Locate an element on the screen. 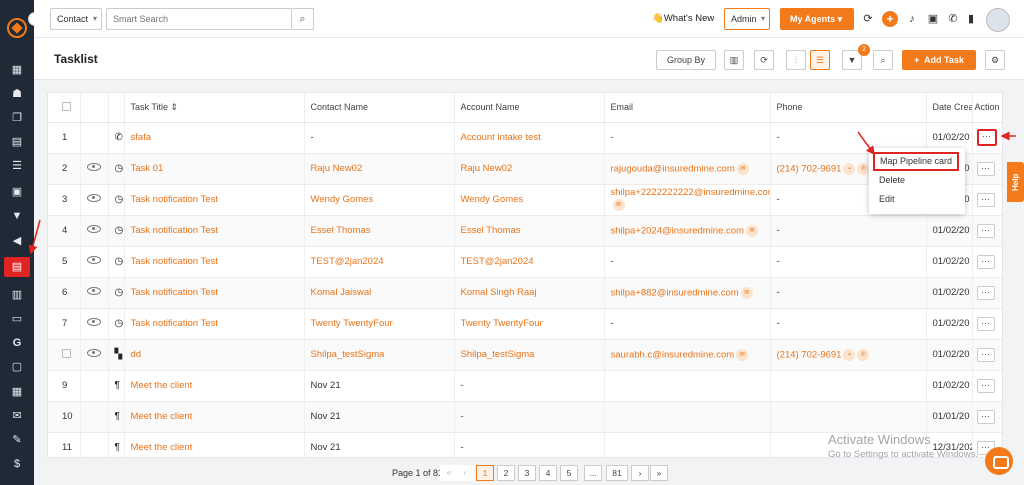 This screenshot has height=485, width=1024. group-by-button: Group By is located at coordinates (686, 60).